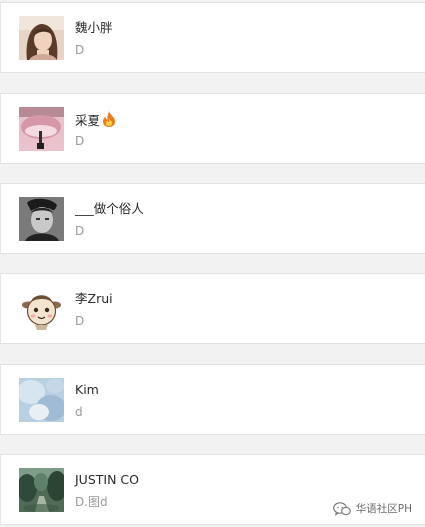 The height and width of the screenshot is (527, 425). Describe the element at coordinates (212, 128) in the screenshot. I see `contact-item: 采夏 D` at that location.